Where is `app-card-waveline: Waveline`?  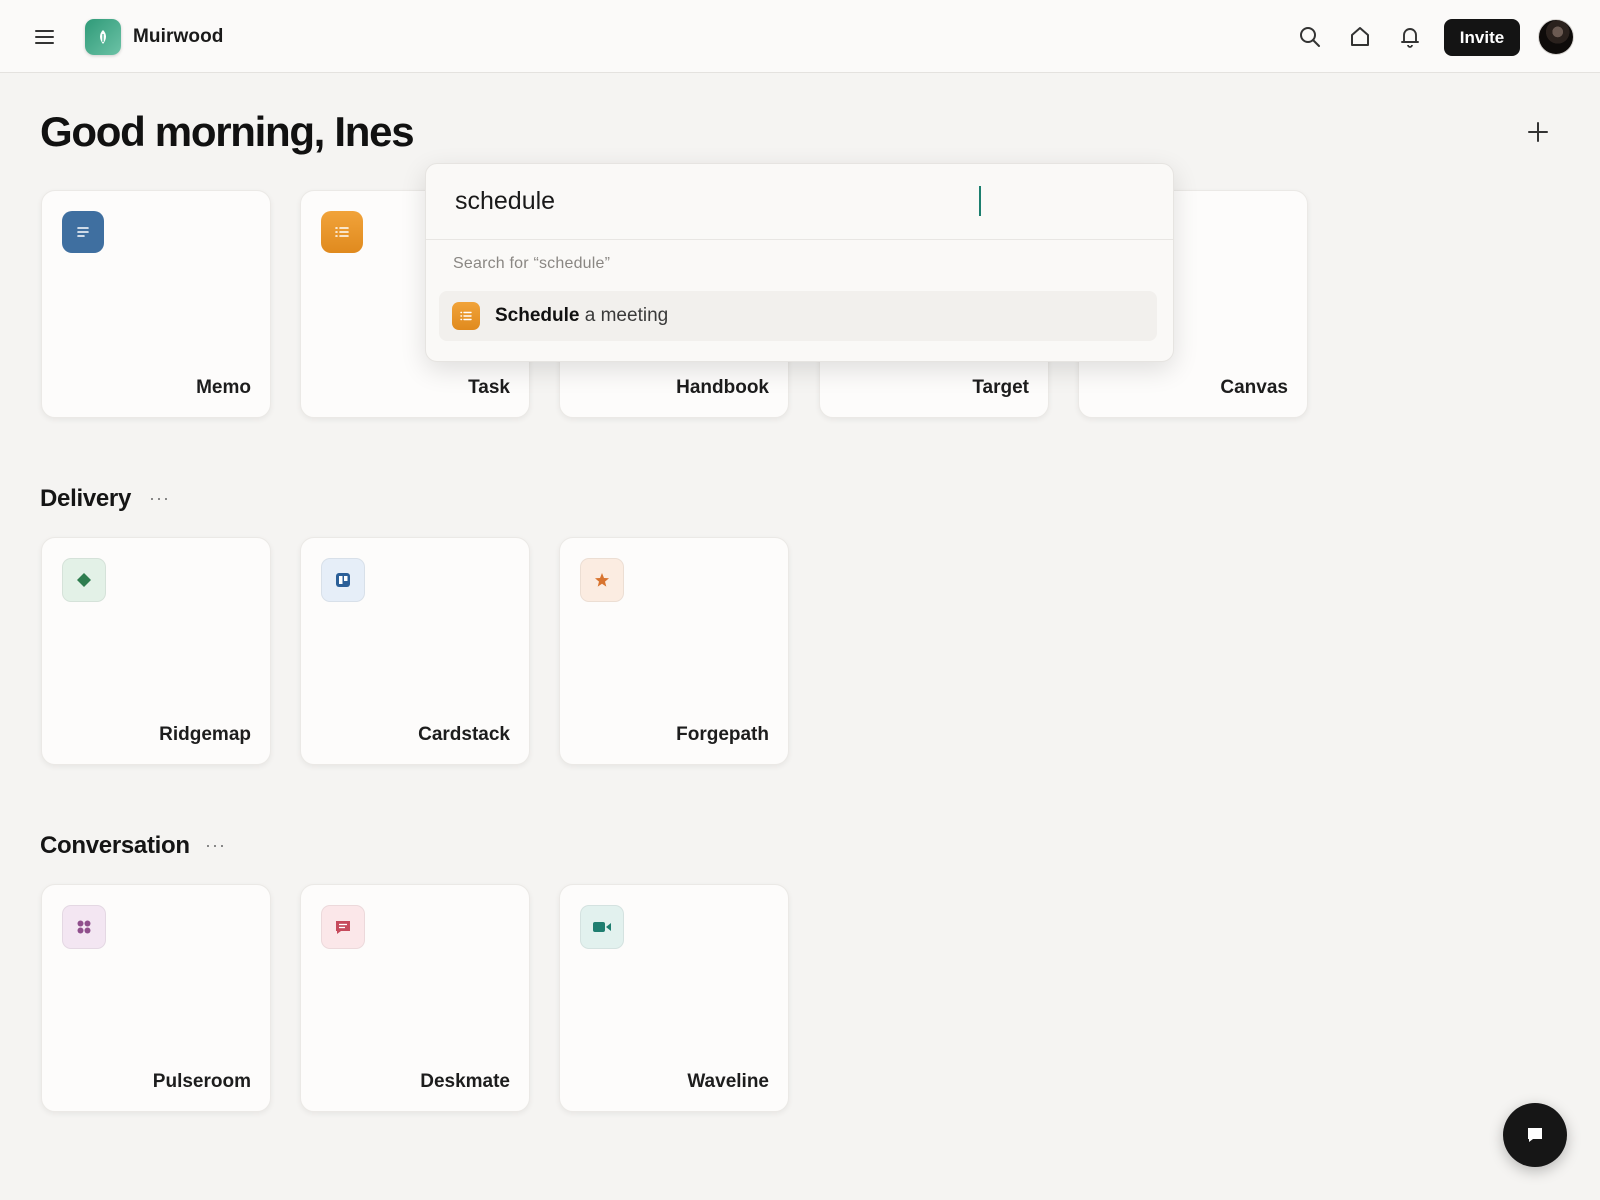 app-card-waveline: Waveline is located at coordinates (674, 998).